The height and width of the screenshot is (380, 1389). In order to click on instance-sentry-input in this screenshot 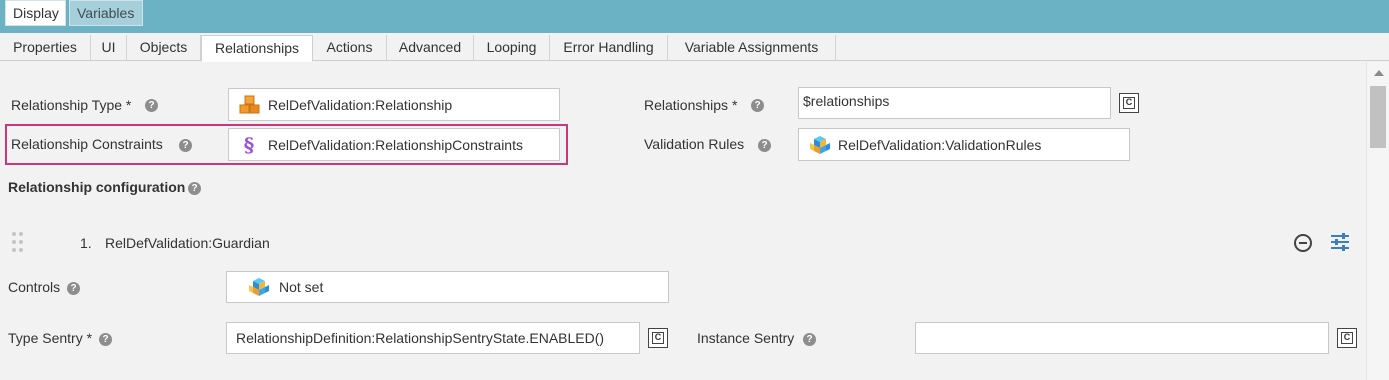, I will do `click(1122, 338)`.